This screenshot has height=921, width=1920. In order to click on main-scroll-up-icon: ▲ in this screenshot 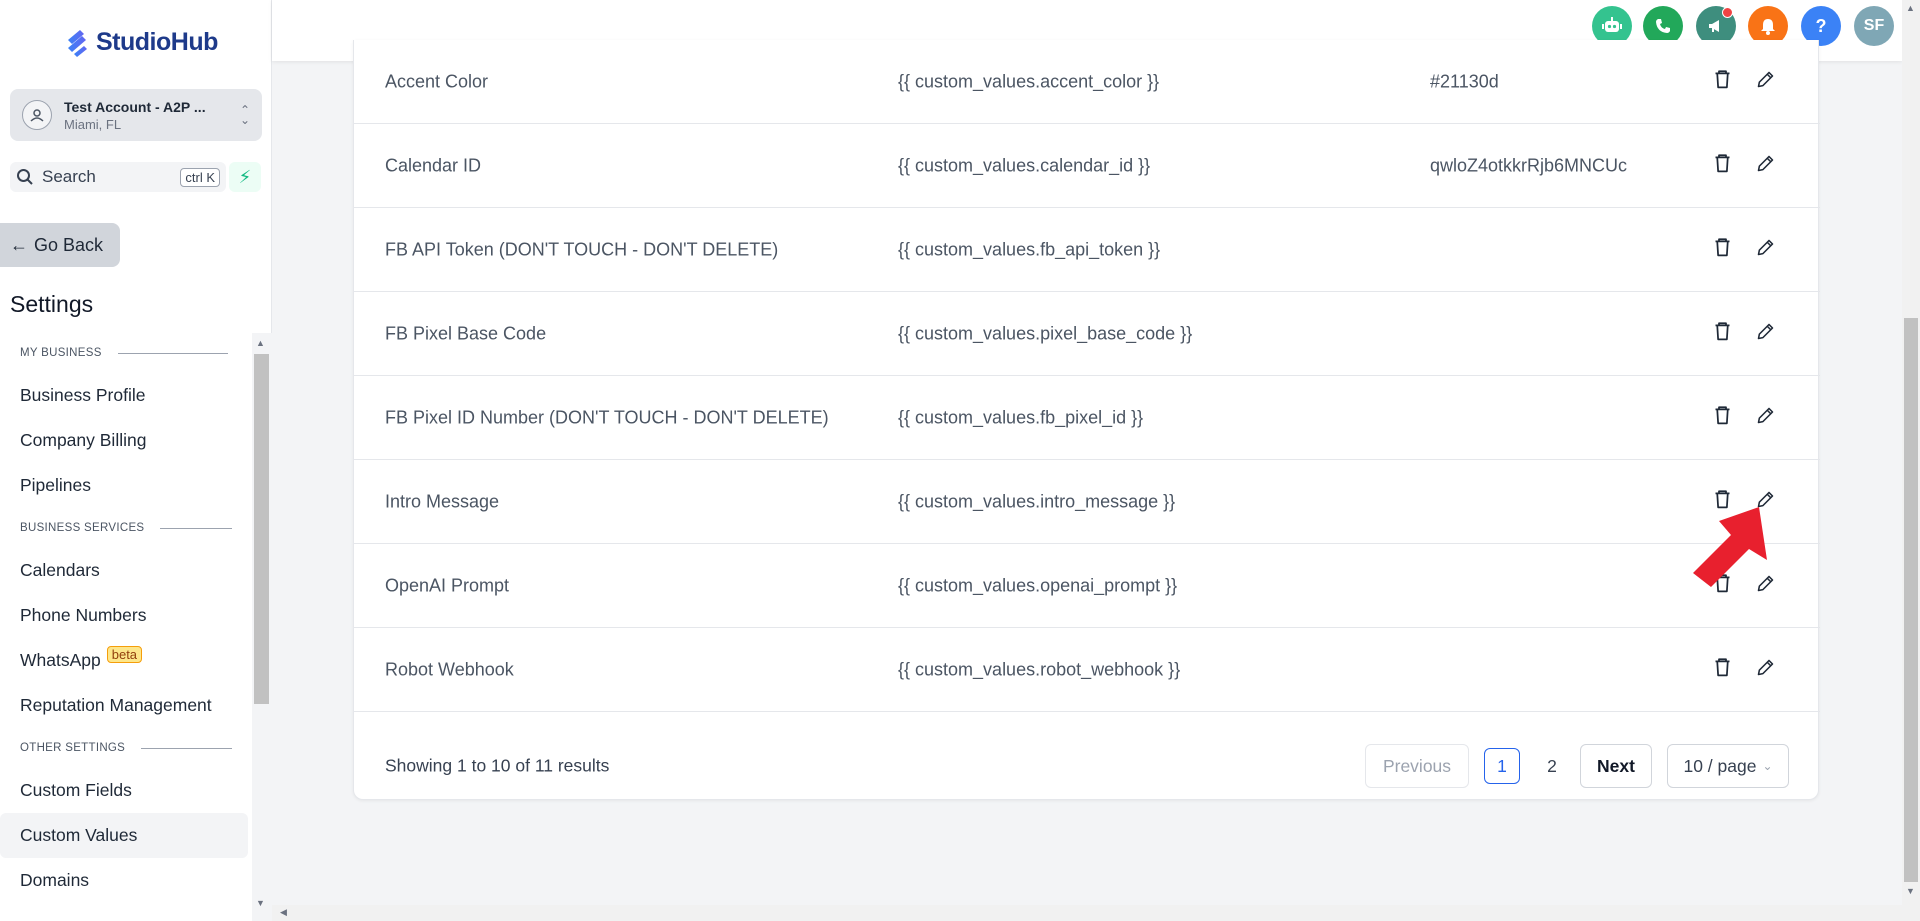, I will do `click(1910, 8)`.